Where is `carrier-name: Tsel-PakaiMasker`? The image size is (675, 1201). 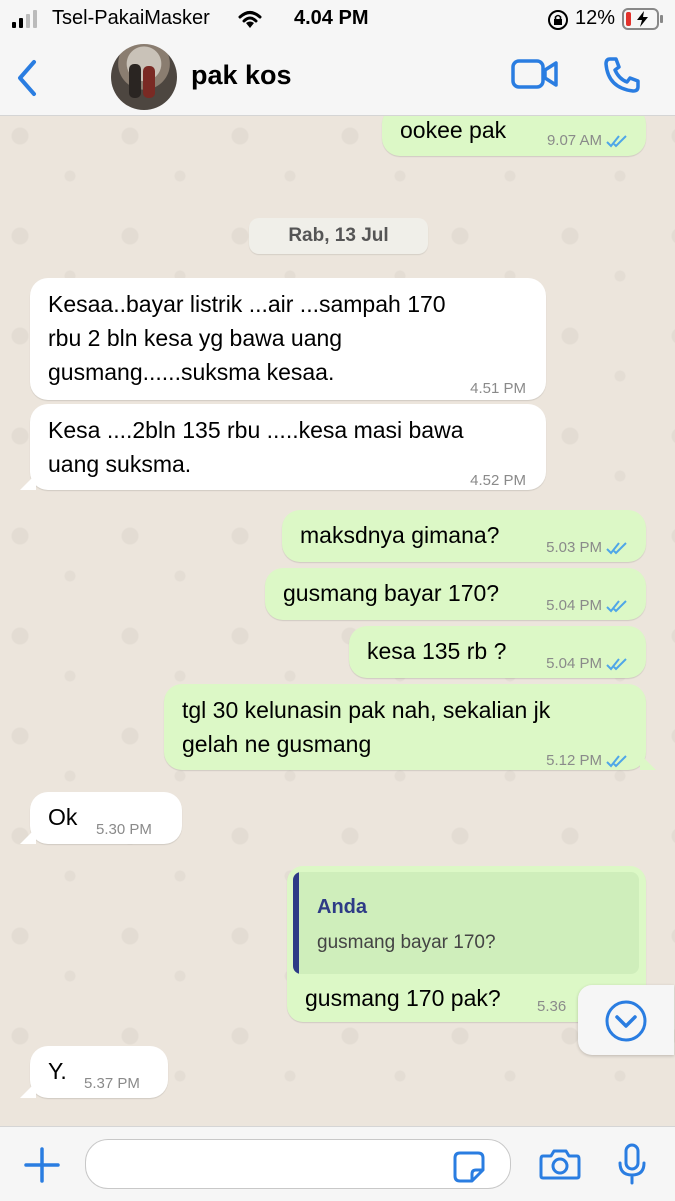
carrier-name: Tsel-PakaiMasker is located at coordinates (131, 18).